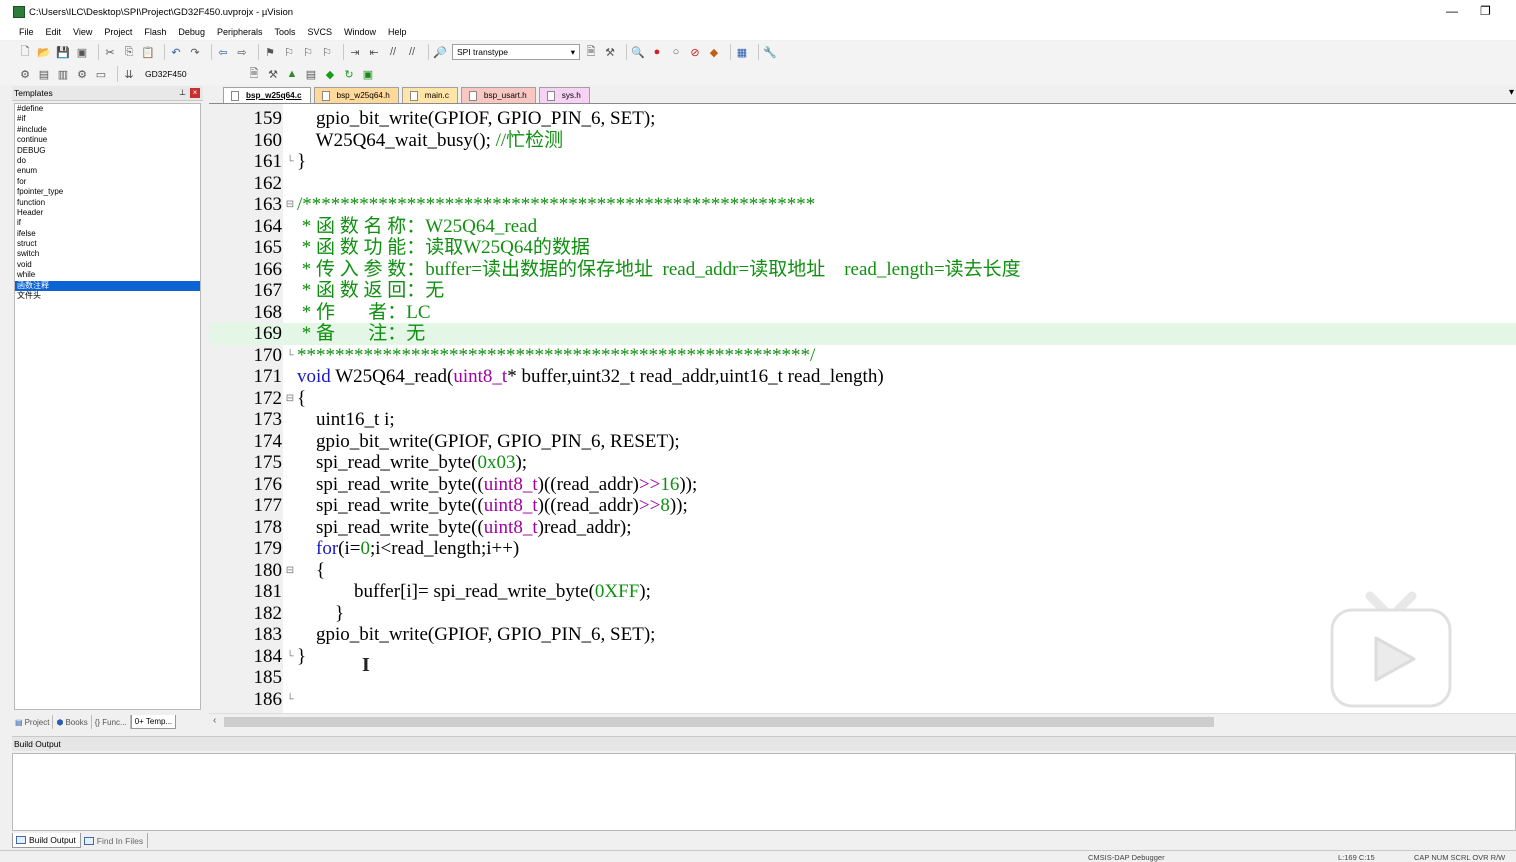 Image resolution: width=1516 pixels, height=862 pixels. What do you see at coordinates (368, 74) in the screenshot?
I see `pack-installer-icon: ▣` at bounding box center [368, 74].